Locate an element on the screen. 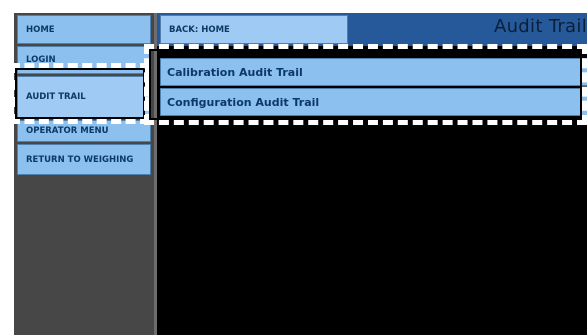 The image size is (587, 335). sidebar-item-audit-trail: AUDIT TRAIL is located at coordinates (84, 97).